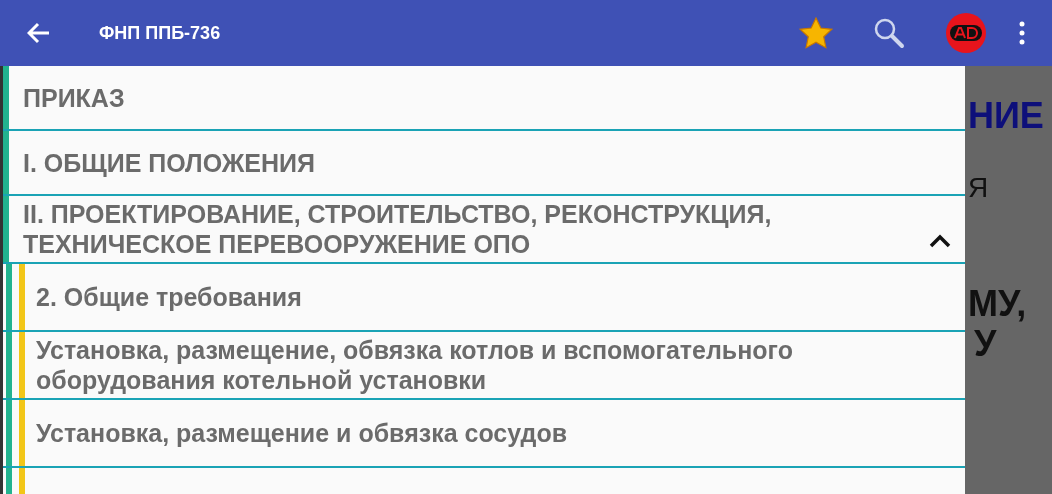 This screenshot has width=1052, height=494. Describe the element at coordinates (169, 162) in the screenshot. I see `menu-section-label: I. ОБЩИЕ ПОЛОЖЕНИЯ` at that location.